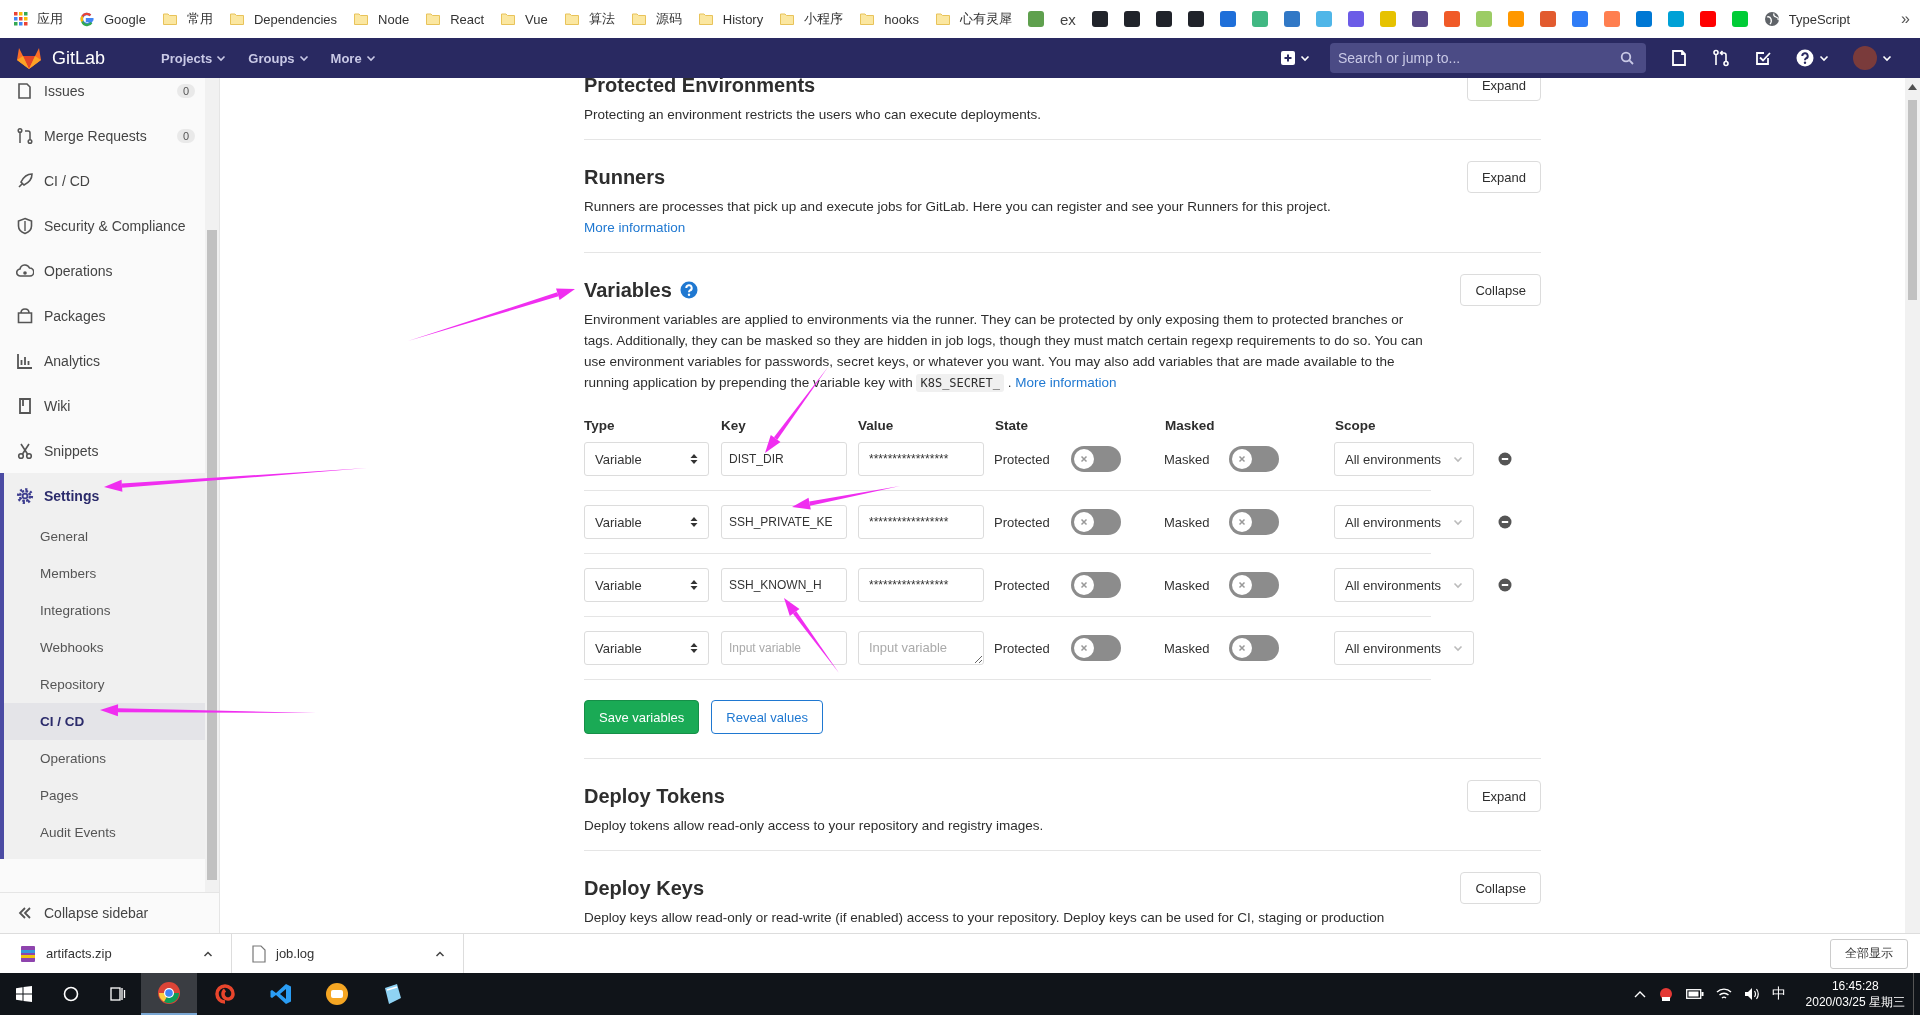 Image resolution: width=1920 pixels, height=1015 pixels. Describe the element at coordinates (784, 522) in the screenshot. I see `key-field: SSH_PRIVATE_KE` at that location.